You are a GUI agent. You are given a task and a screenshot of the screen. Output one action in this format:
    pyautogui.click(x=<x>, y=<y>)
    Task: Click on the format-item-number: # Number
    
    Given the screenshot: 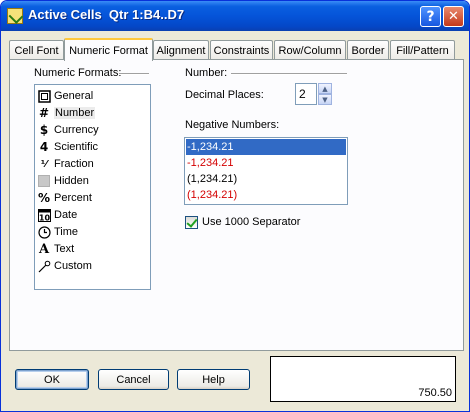 What is the action you would take?
    pyautogui.click(x=92, y=113)
    